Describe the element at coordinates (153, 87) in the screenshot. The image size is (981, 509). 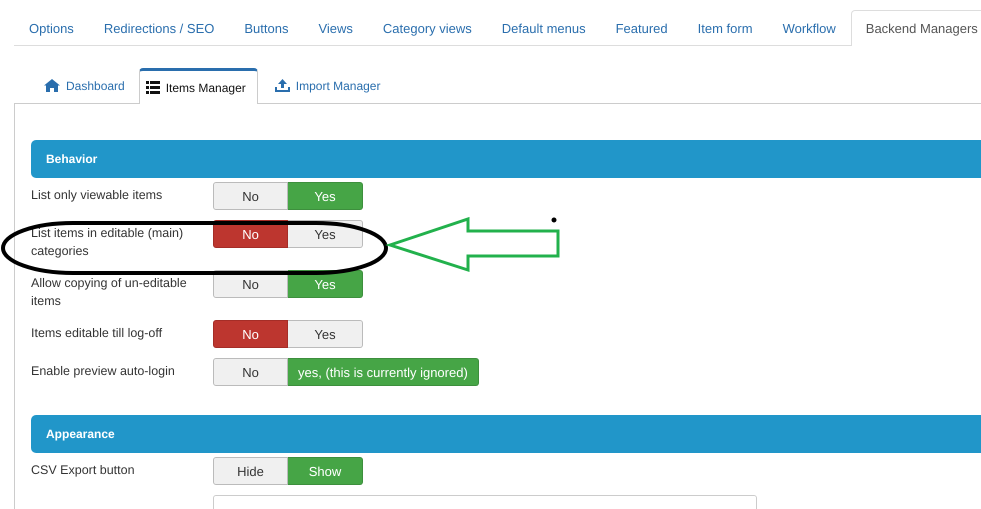
I see `list-icon` at that location.